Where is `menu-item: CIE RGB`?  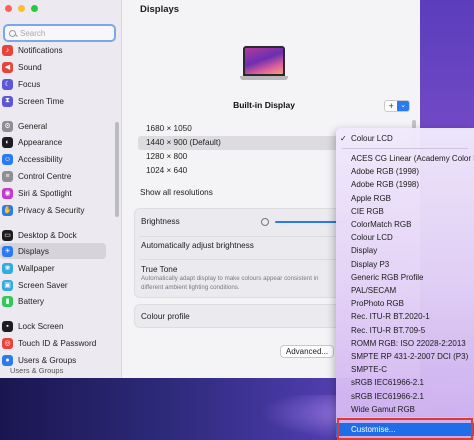
menu-item: CIE RGB is located at coordinates (405, 211).